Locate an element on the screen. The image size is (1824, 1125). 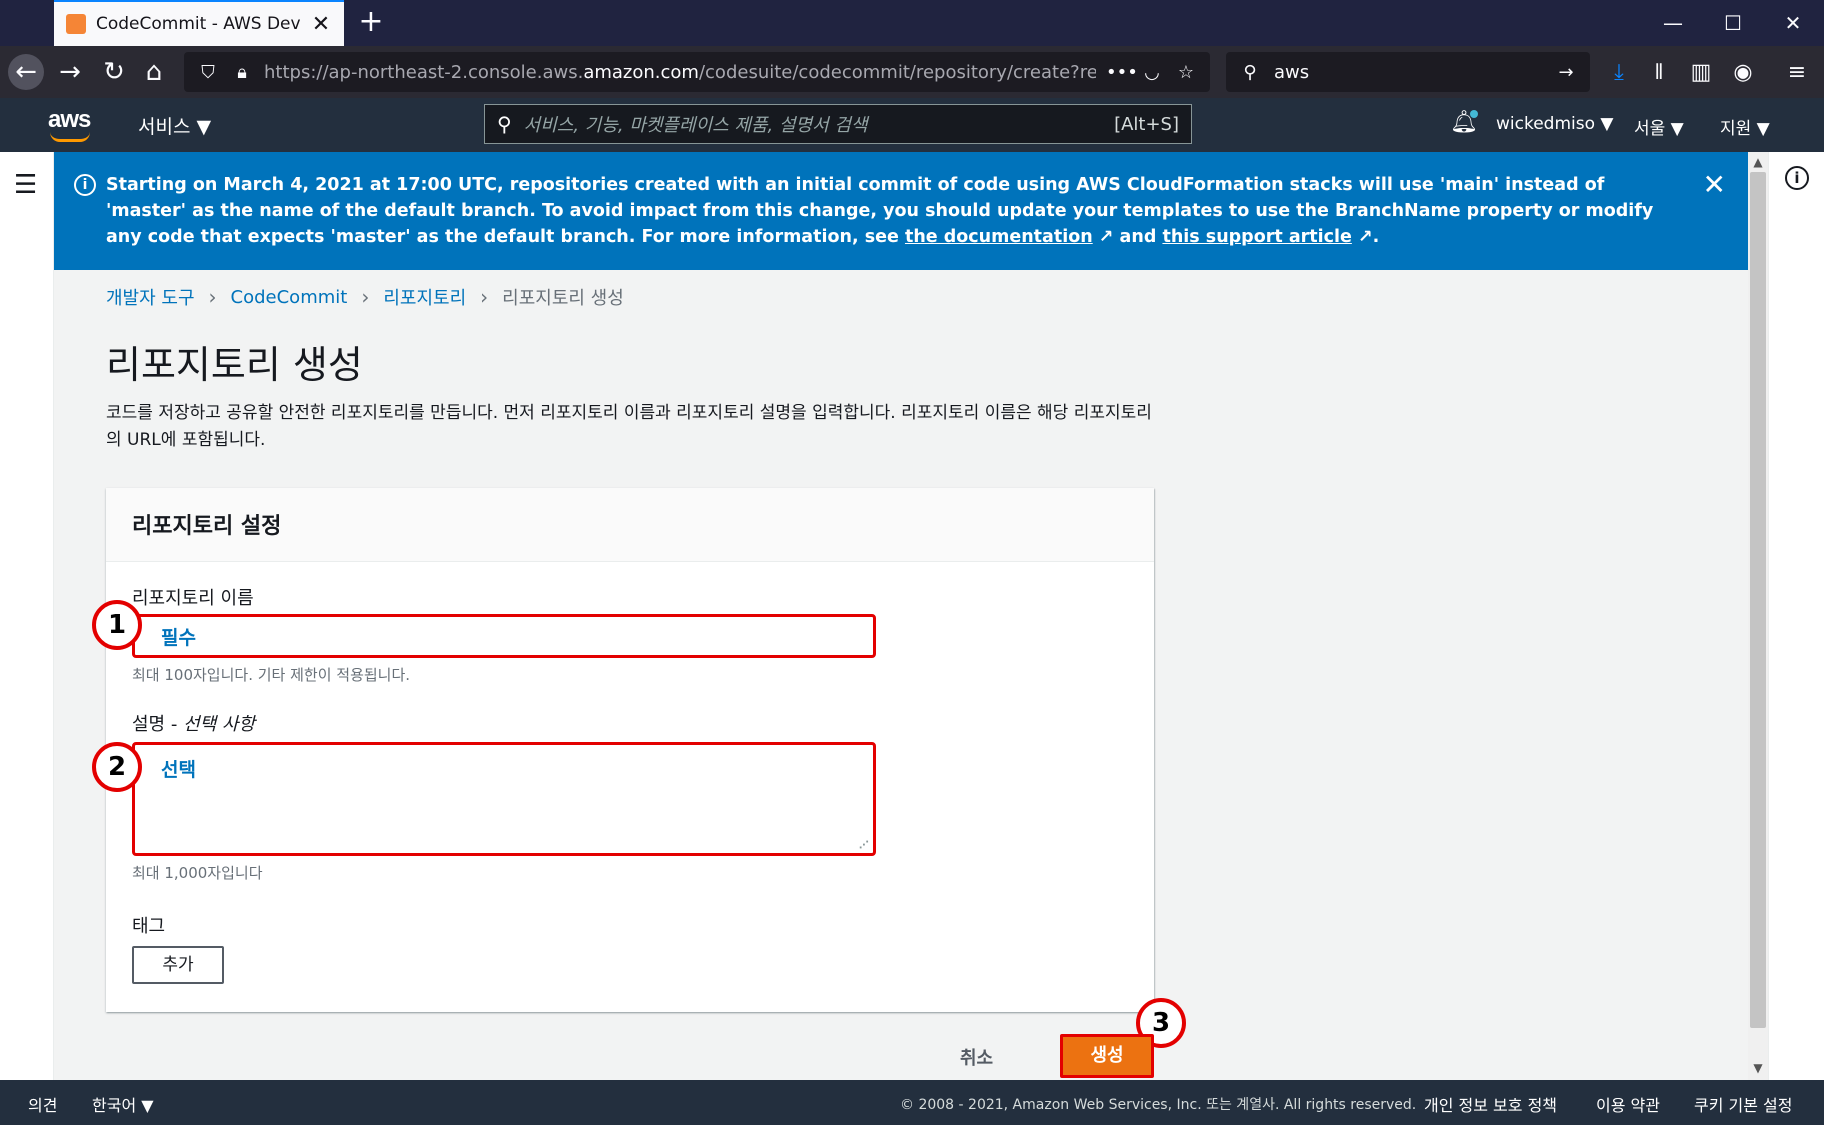
breadcrumb-codecommit: CodeCommit is located at coordinates (289, 297).